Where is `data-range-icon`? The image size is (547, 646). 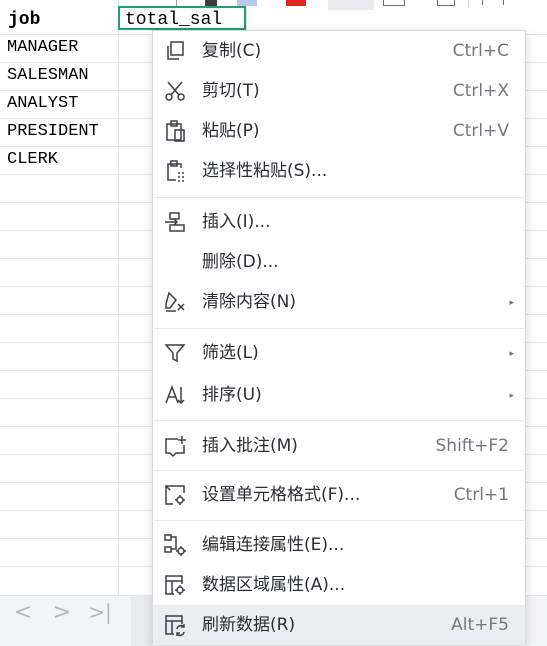 data-range-icon is located at coordinates (175, 585).